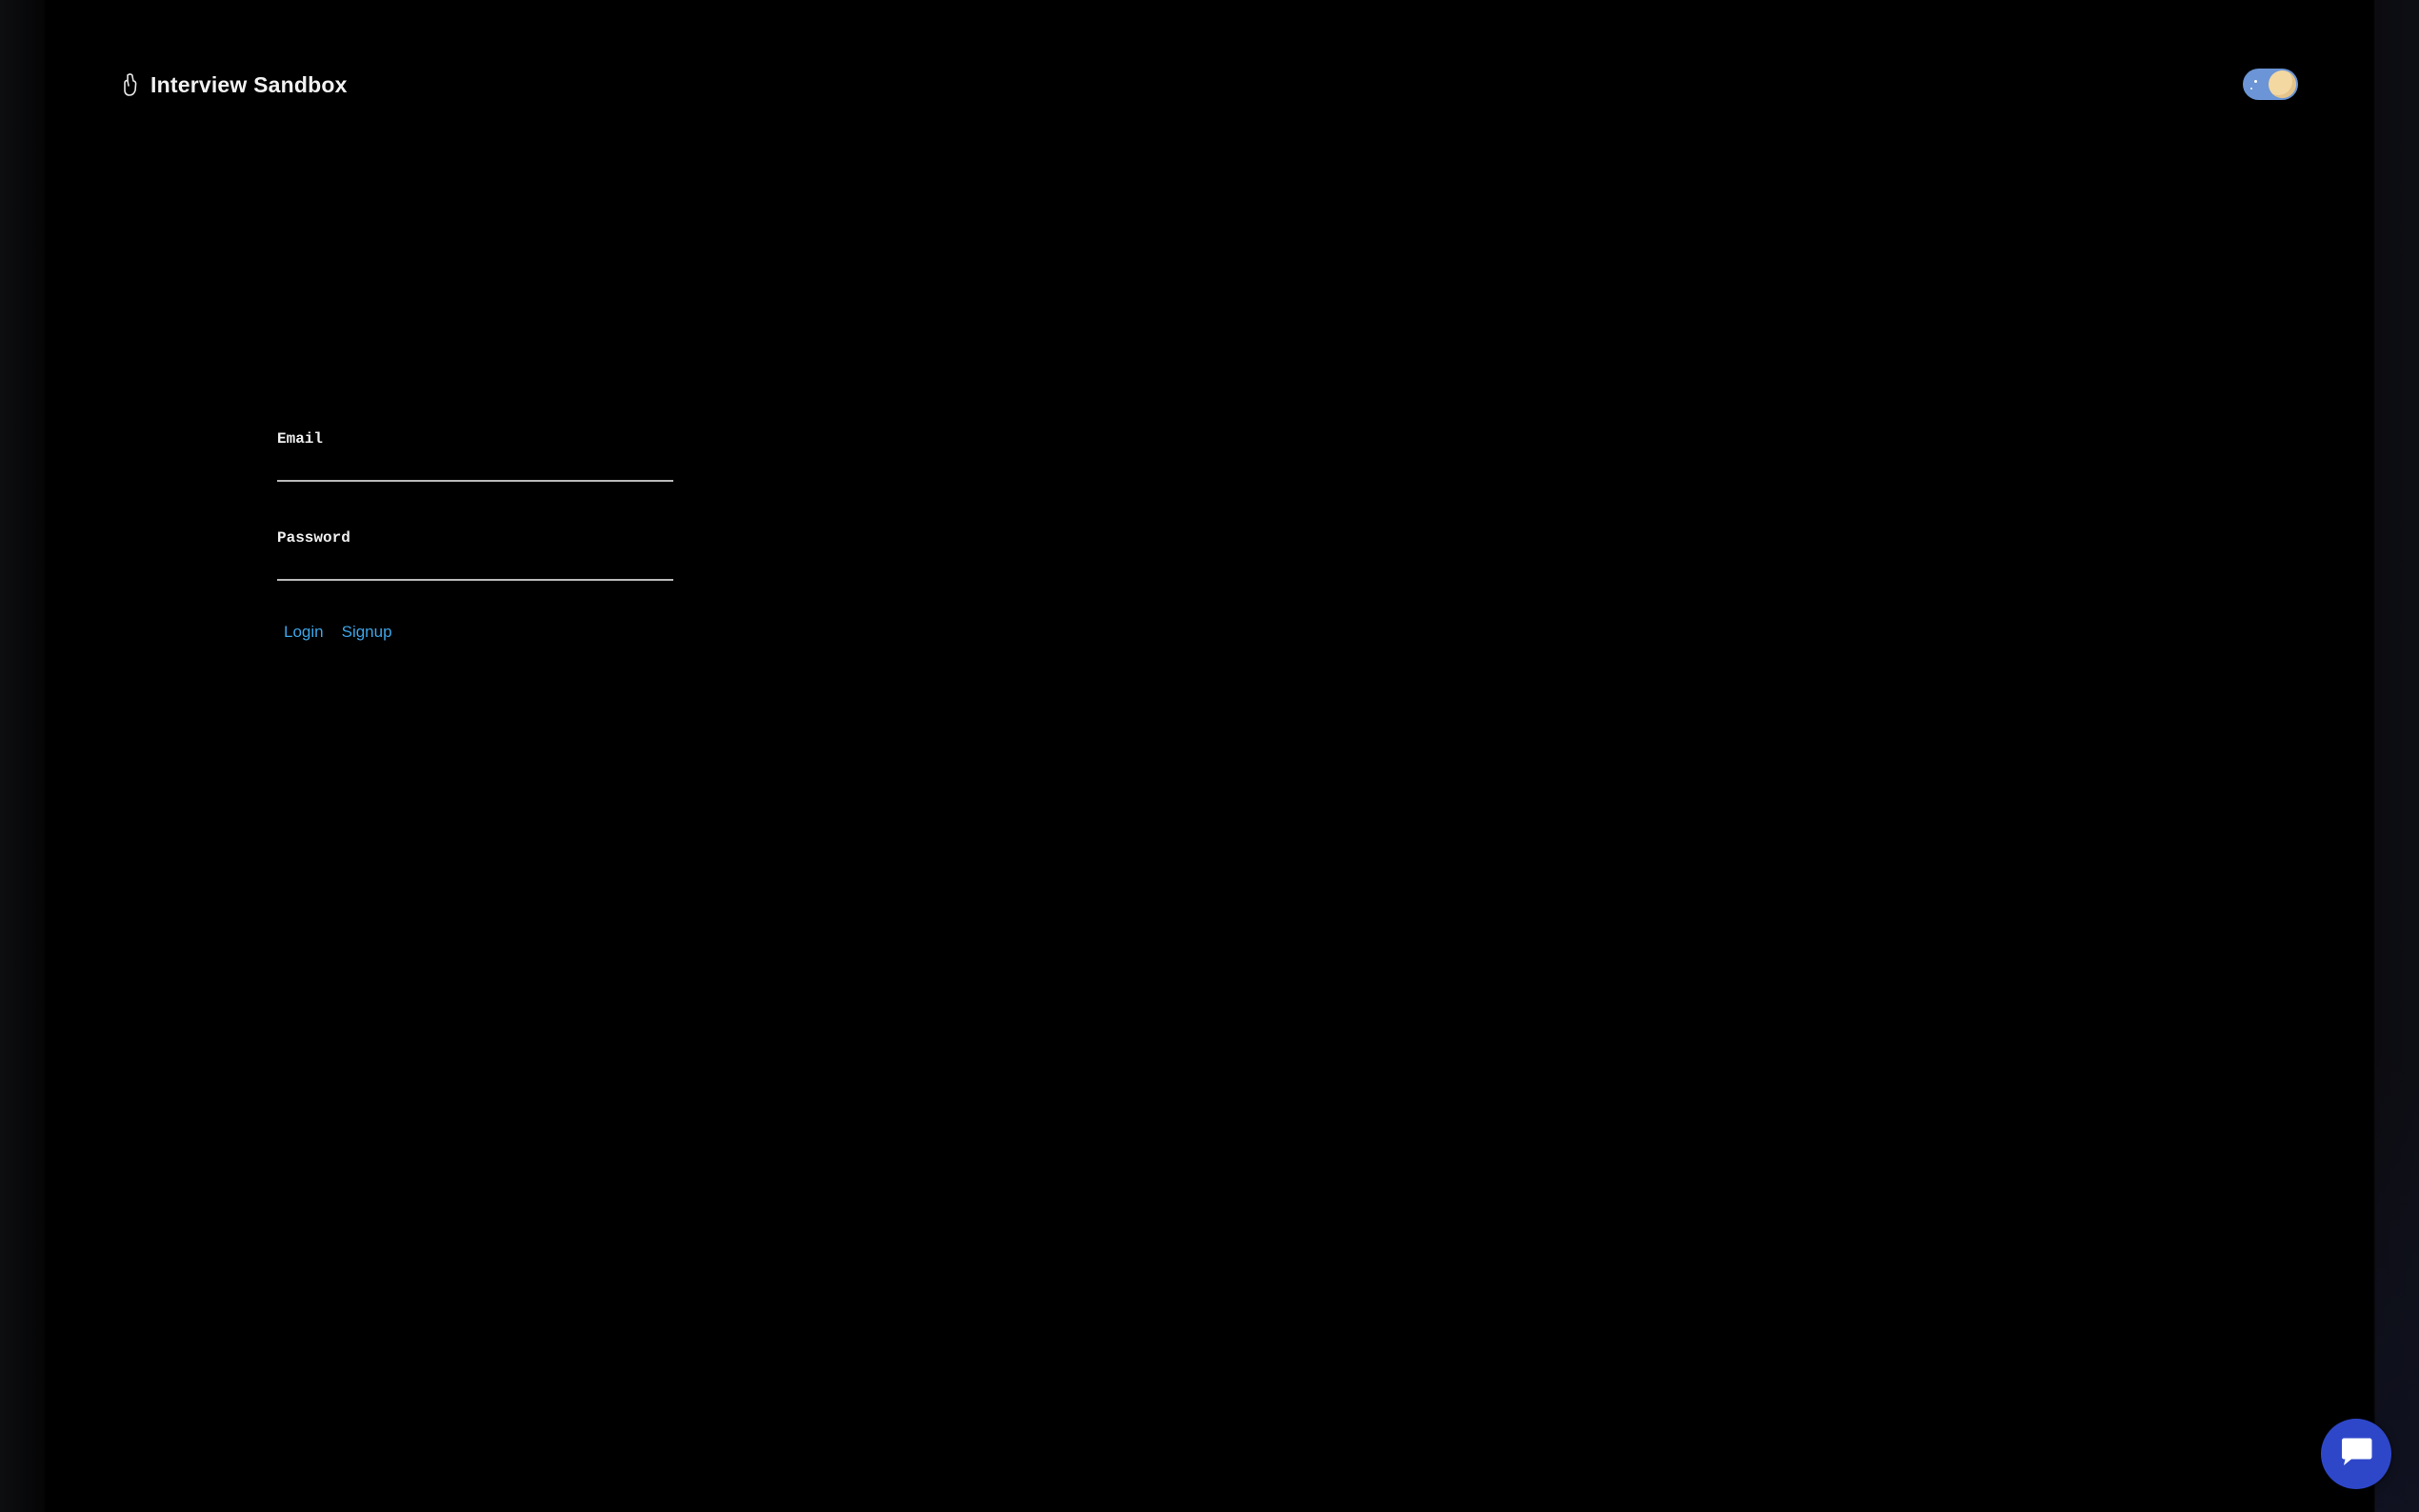  What do you see at coordinates (338, 632) in the screenshot?
I see `form-actions: Login Signup` at bounding box center [338, 632].